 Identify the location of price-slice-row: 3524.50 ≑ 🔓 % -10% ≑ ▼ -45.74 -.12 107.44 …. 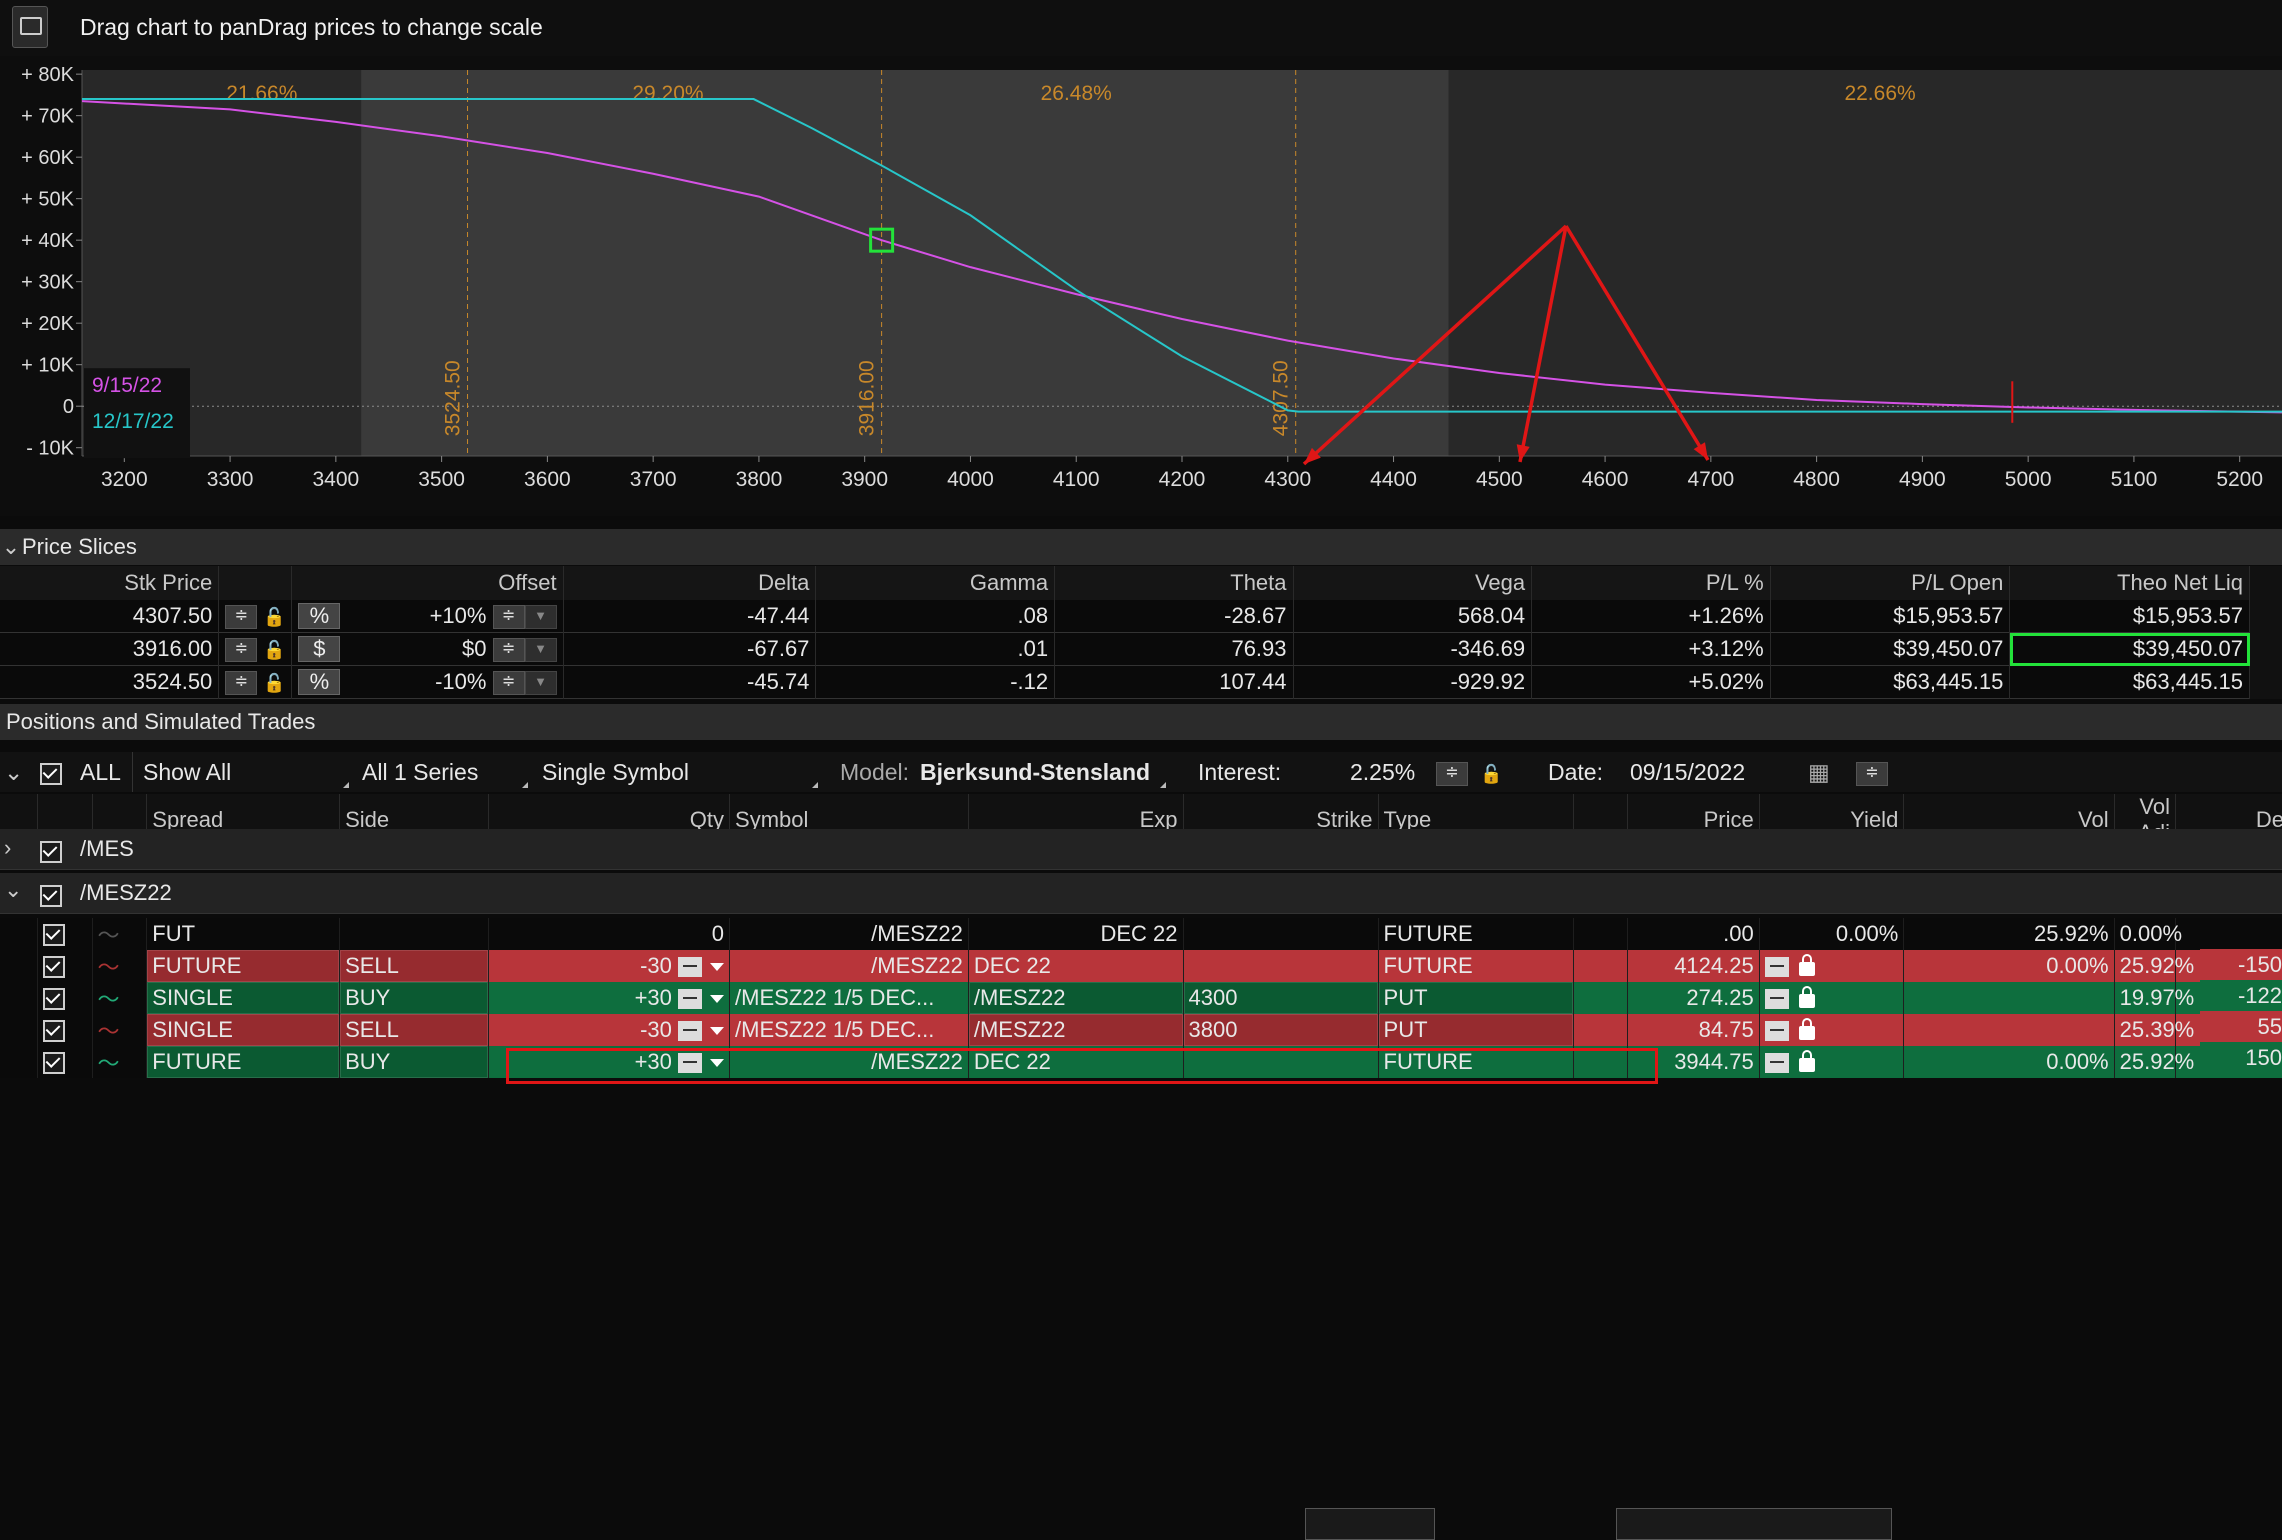
(1125, 682).